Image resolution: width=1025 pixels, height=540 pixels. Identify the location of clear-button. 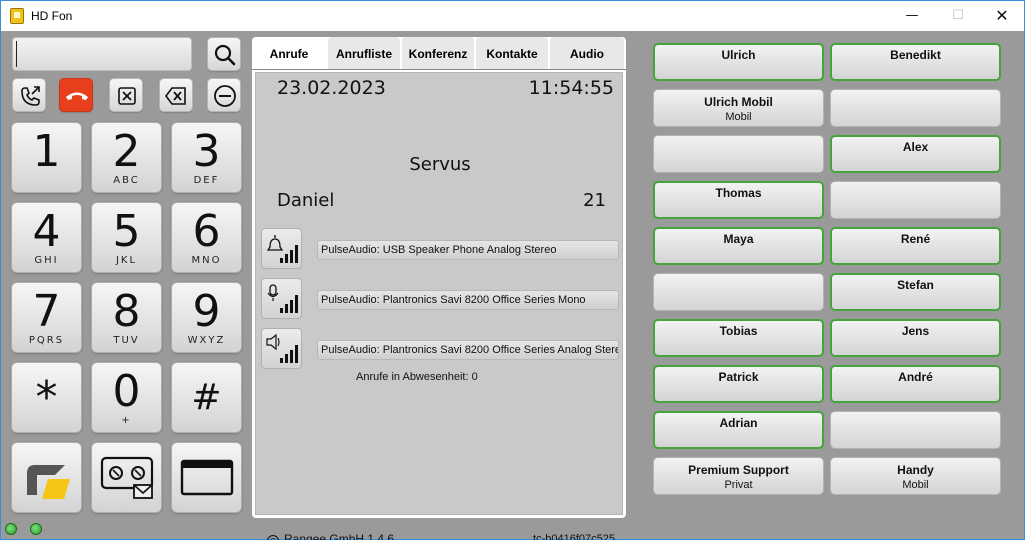
(126, 95).